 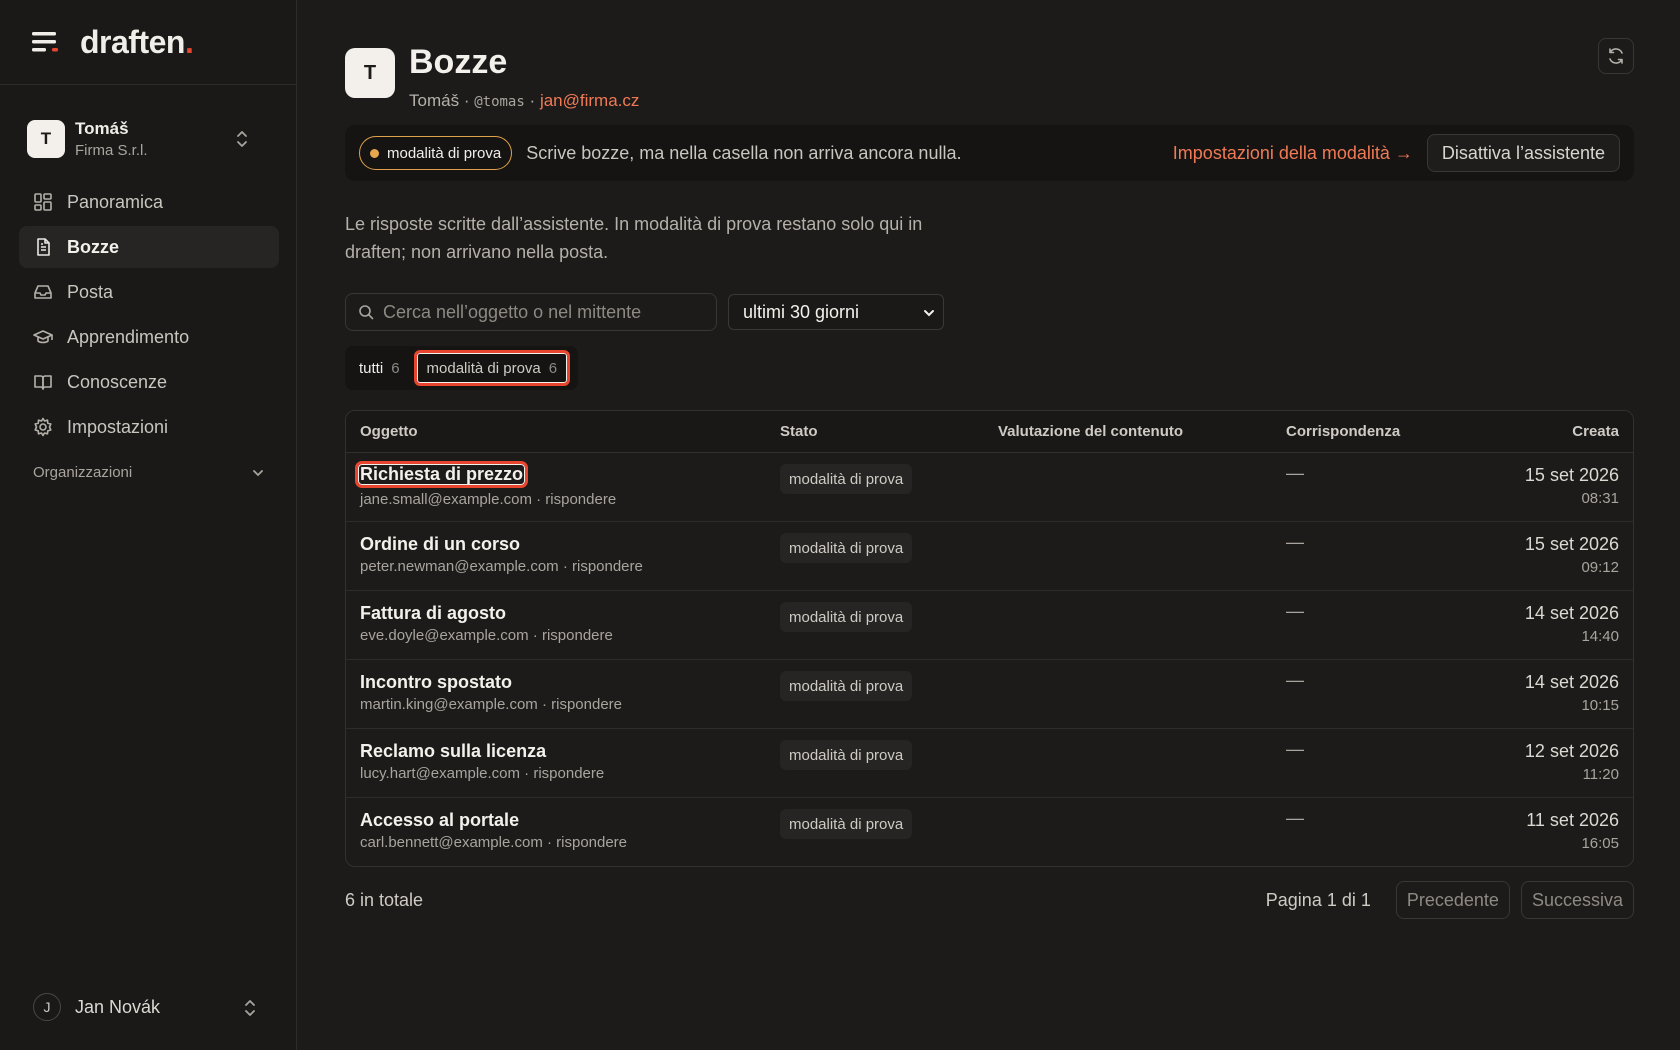 What do you see at coordinates (434, 101) in the screenshot?
I see `account-name: Tomáš` at bounding box center [434, 101].